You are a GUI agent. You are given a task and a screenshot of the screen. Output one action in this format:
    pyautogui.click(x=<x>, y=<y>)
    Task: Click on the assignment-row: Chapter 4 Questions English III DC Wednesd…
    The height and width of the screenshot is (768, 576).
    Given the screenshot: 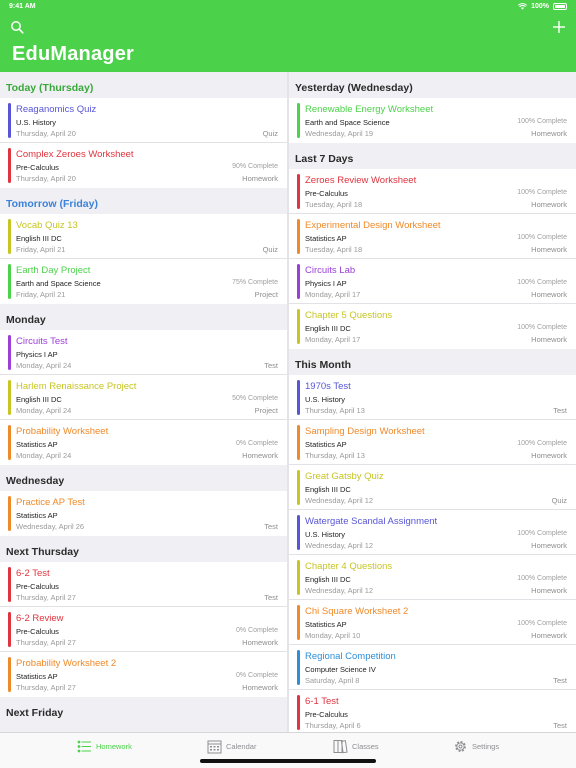 What is the action you would take?
    pyautogui.click(x=432, y=577)
    